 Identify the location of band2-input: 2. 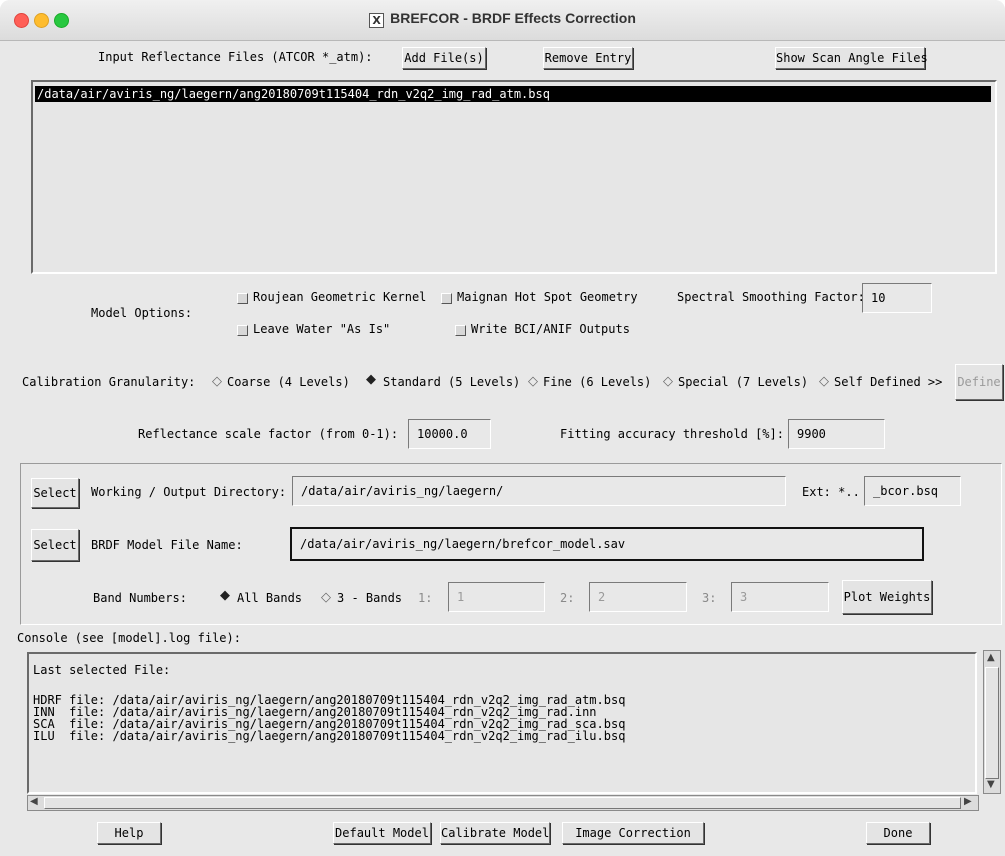
(638, 597).